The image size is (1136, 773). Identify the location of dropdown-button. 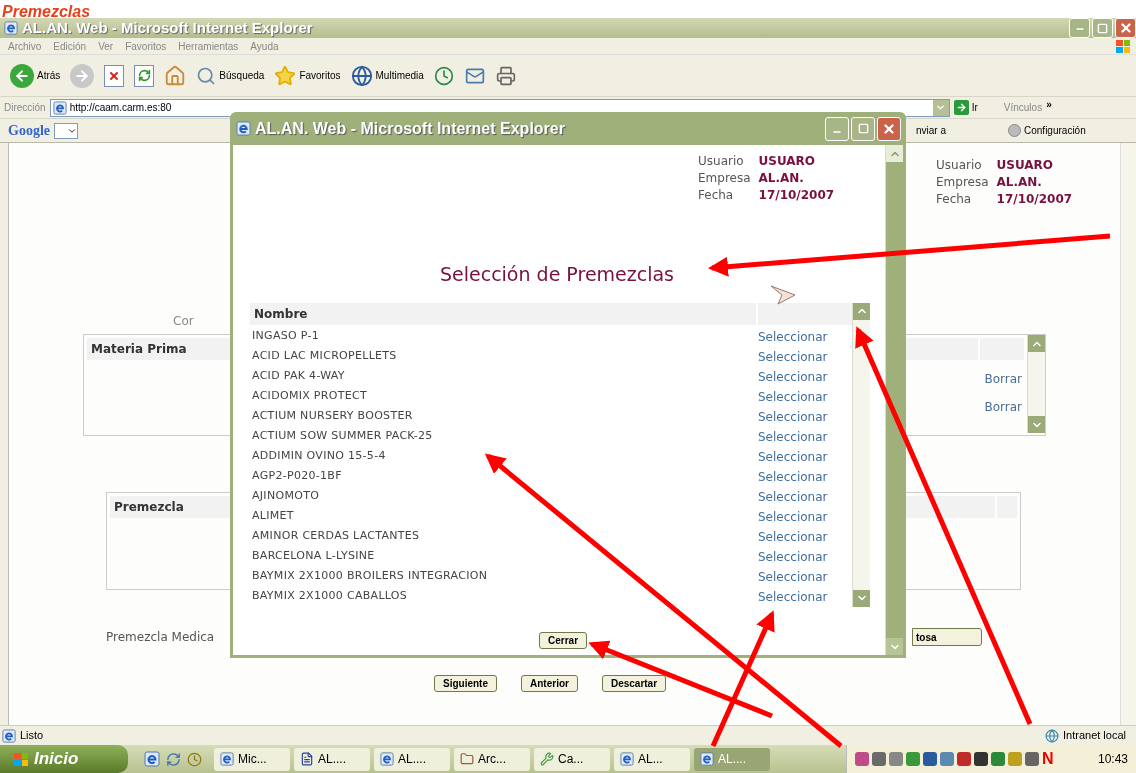
(940, 107).